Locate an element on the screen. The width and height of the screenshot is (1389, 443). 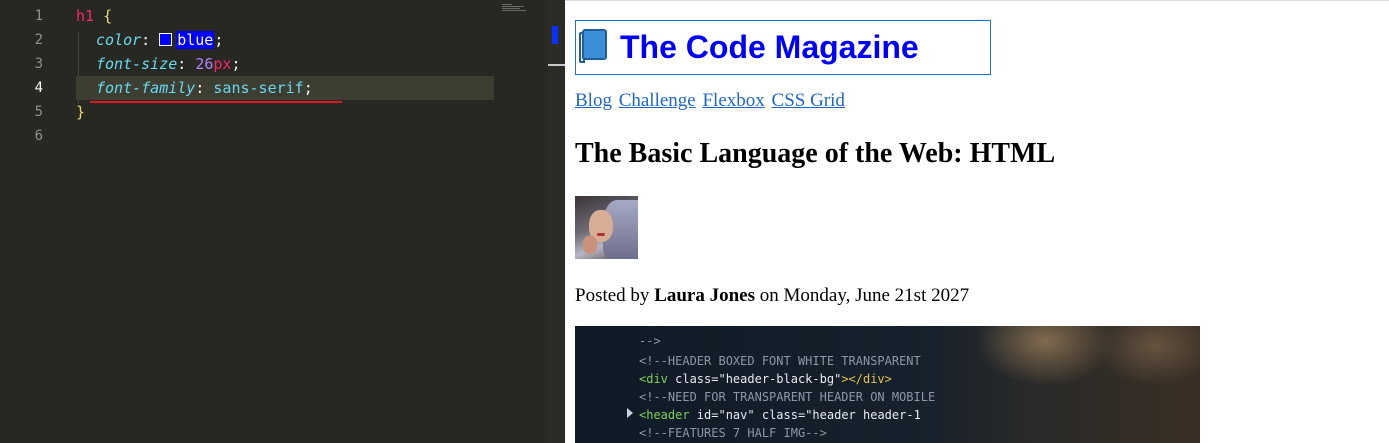
line-number: 5 is located at coordinates (38, 112).